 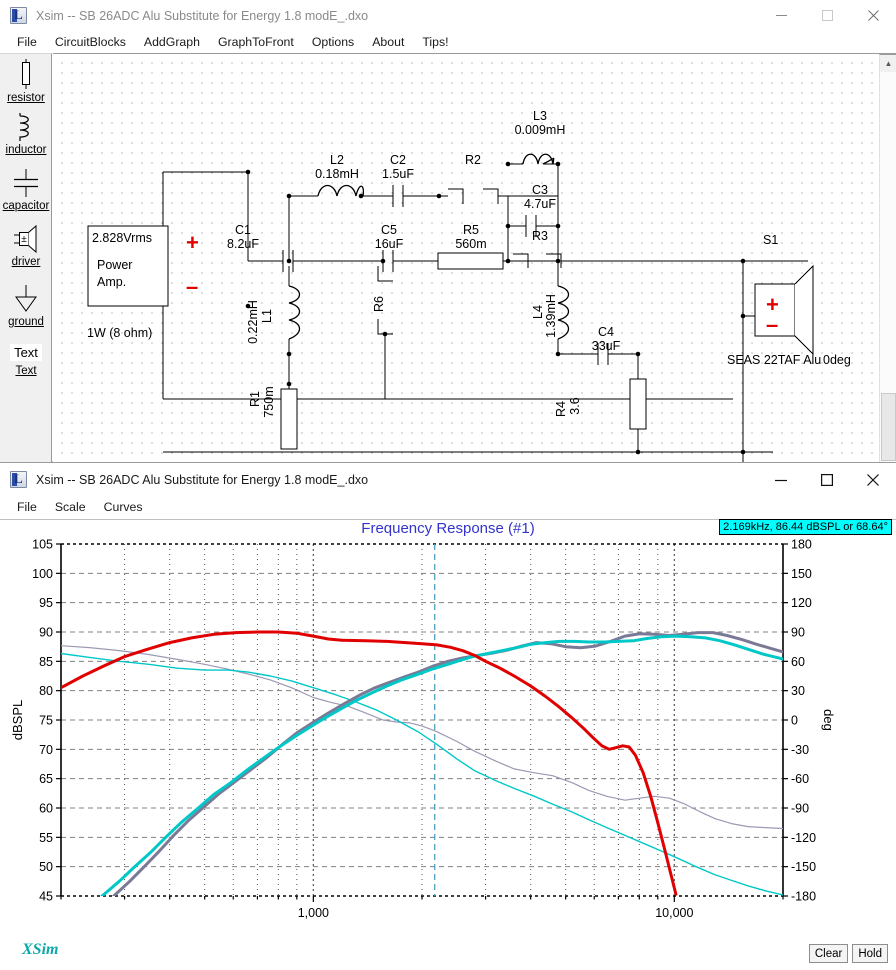 I want to click on palette-label-resistor: resistor, so click(x=26, y=98).